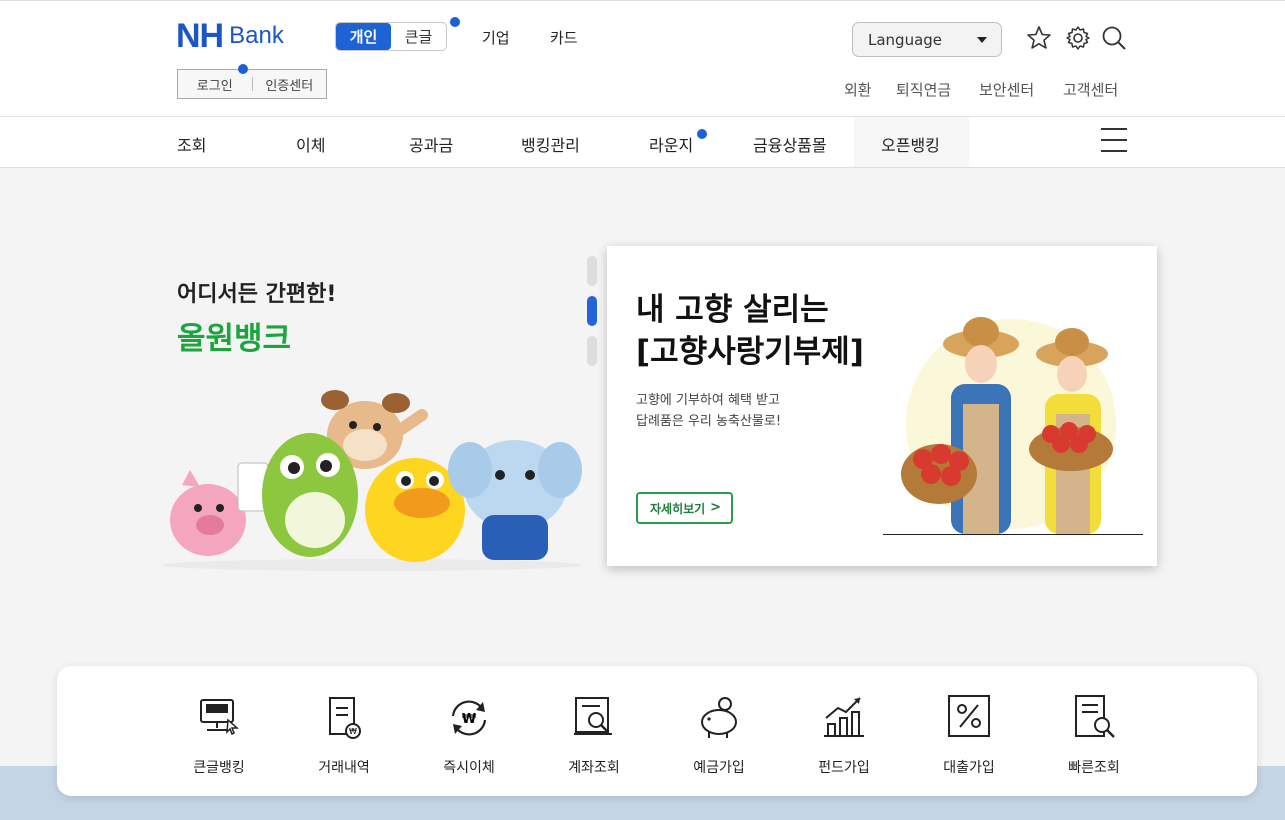 This screenshot has height=820, width=1285. What do you see at coordinates (1090, 89) in the screenshot?
I see `customer-center-link: 고객센터` at bounding box center [1090, 89].